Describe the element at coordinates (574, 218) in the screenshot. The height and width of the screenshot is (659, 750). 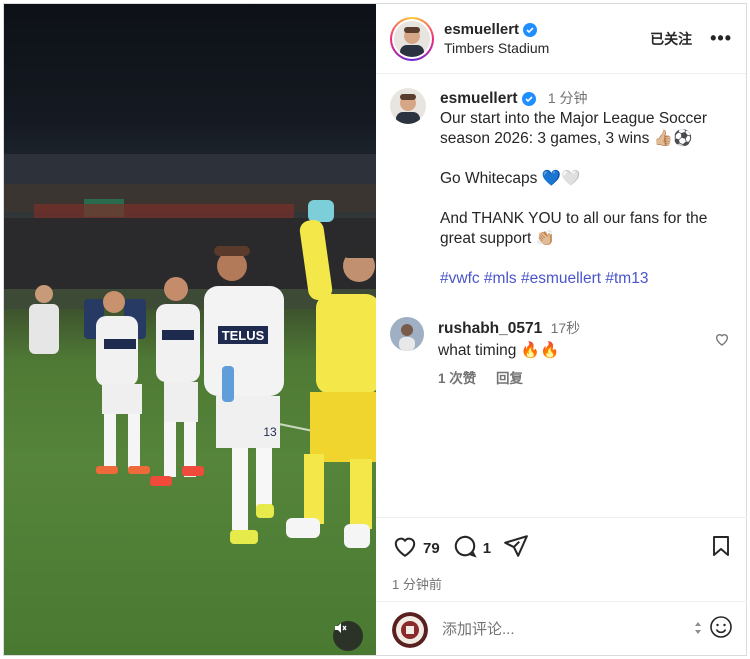
I see `caption-text-line-4: And THANK YOU to all our fans for the` at that location.